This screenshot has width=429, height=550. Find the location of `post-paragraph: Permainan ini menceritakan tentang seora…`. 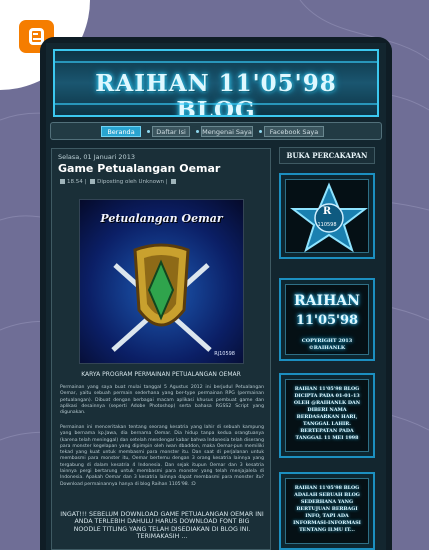

post-paragraph: Permainan ini menceritakan tentang seora… is located at coordinates (162, 456).